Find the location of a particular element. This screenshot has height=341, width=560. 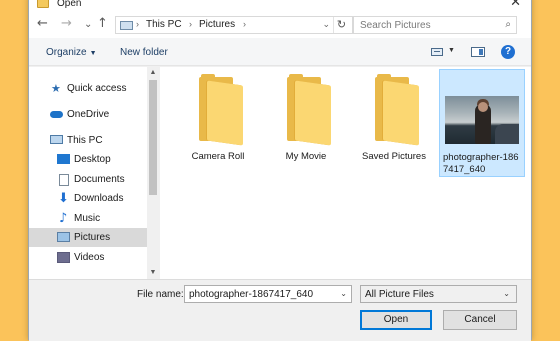

search-input: Search Pictures ⌕ is located at coordinates (435, 25).